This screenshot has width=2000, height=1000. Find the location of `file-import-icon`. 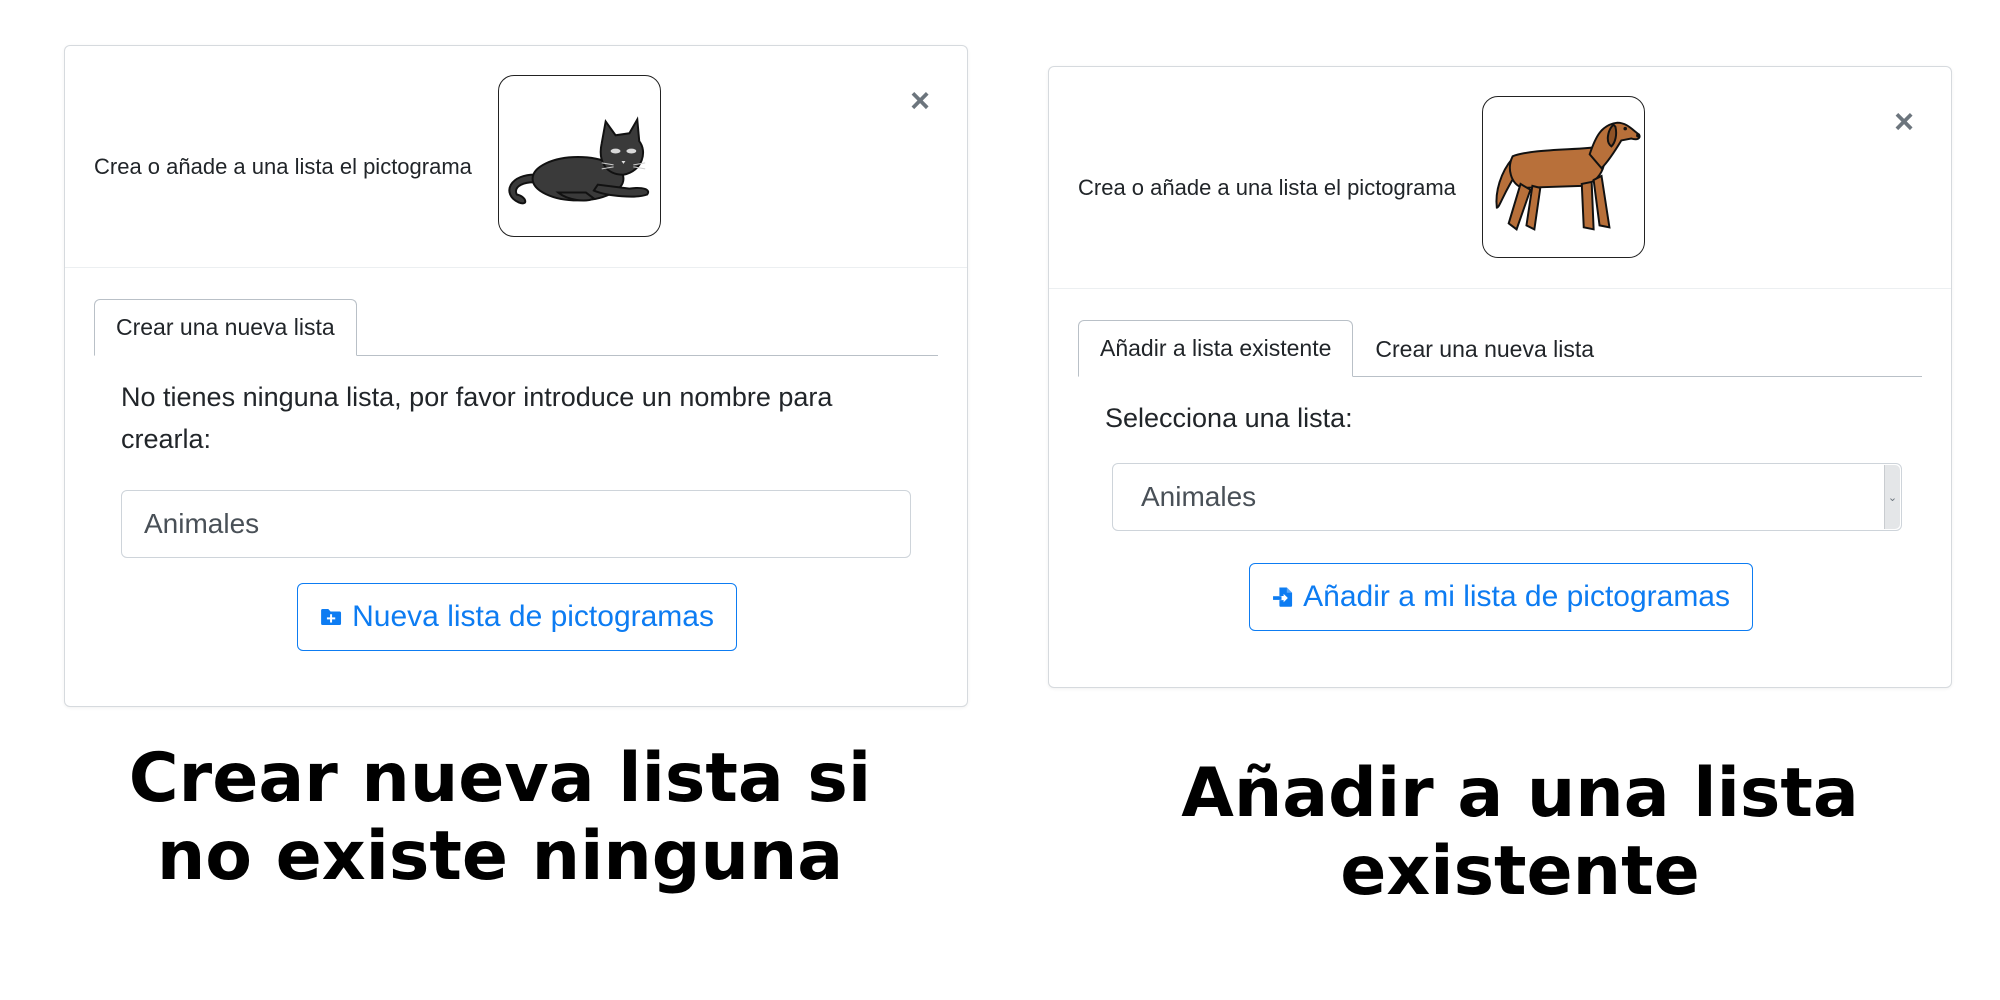

file-import-icon is located at coordinates (1283, 597).